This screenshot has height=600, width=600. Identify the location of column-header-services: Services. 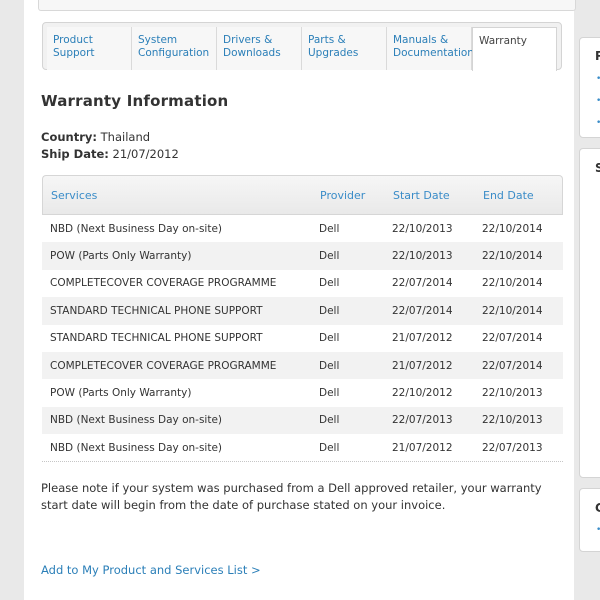
(180, 195).